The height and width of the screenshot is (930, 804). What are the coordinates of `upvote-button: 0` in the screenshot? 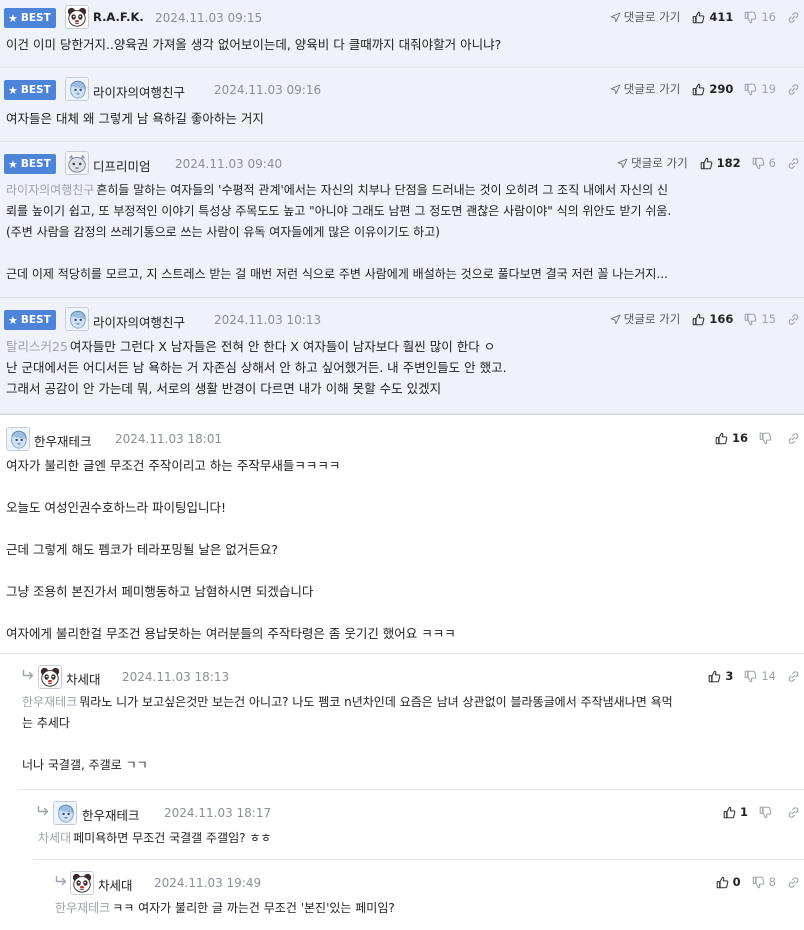 It's located at (728, 882).